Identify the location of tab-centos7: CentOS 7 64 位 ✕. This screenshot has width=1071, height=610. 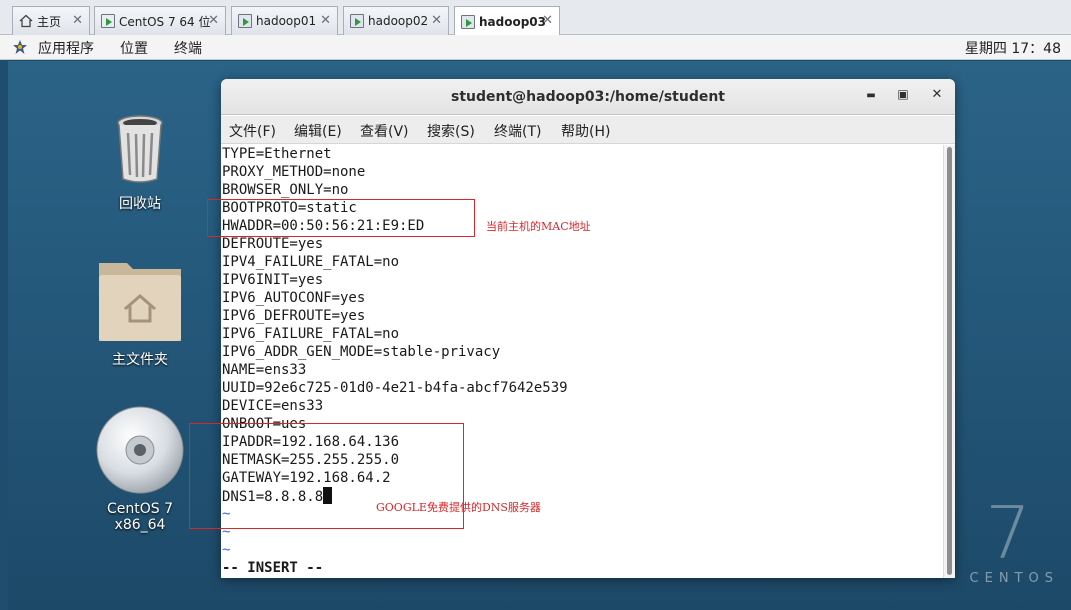
(160, 20).